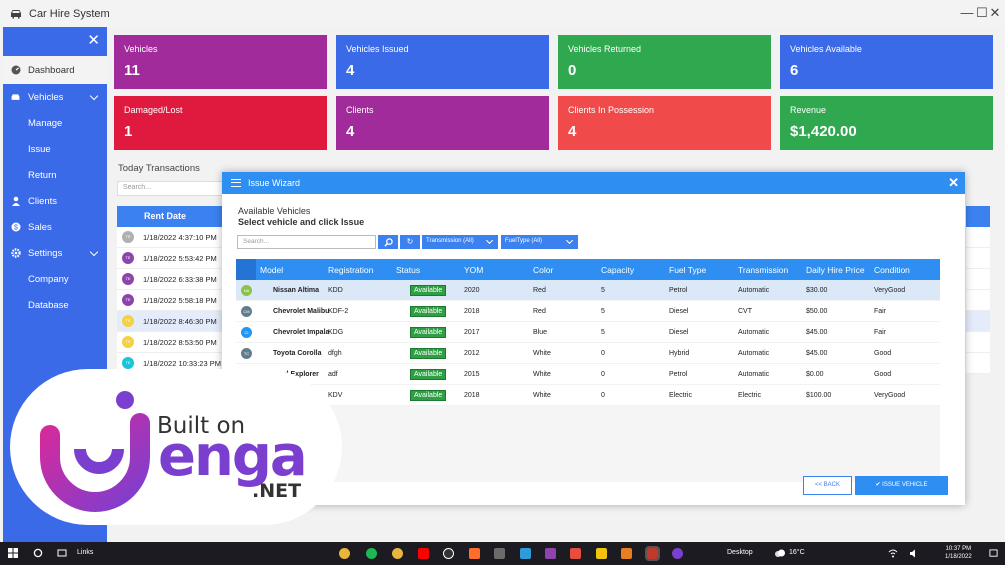 The height and width of the screenshot is (565, 1005). What do you see at coordinates (993, 553) in the screenshot?
I see `notifications-icon` at bounding box center [993, 553].